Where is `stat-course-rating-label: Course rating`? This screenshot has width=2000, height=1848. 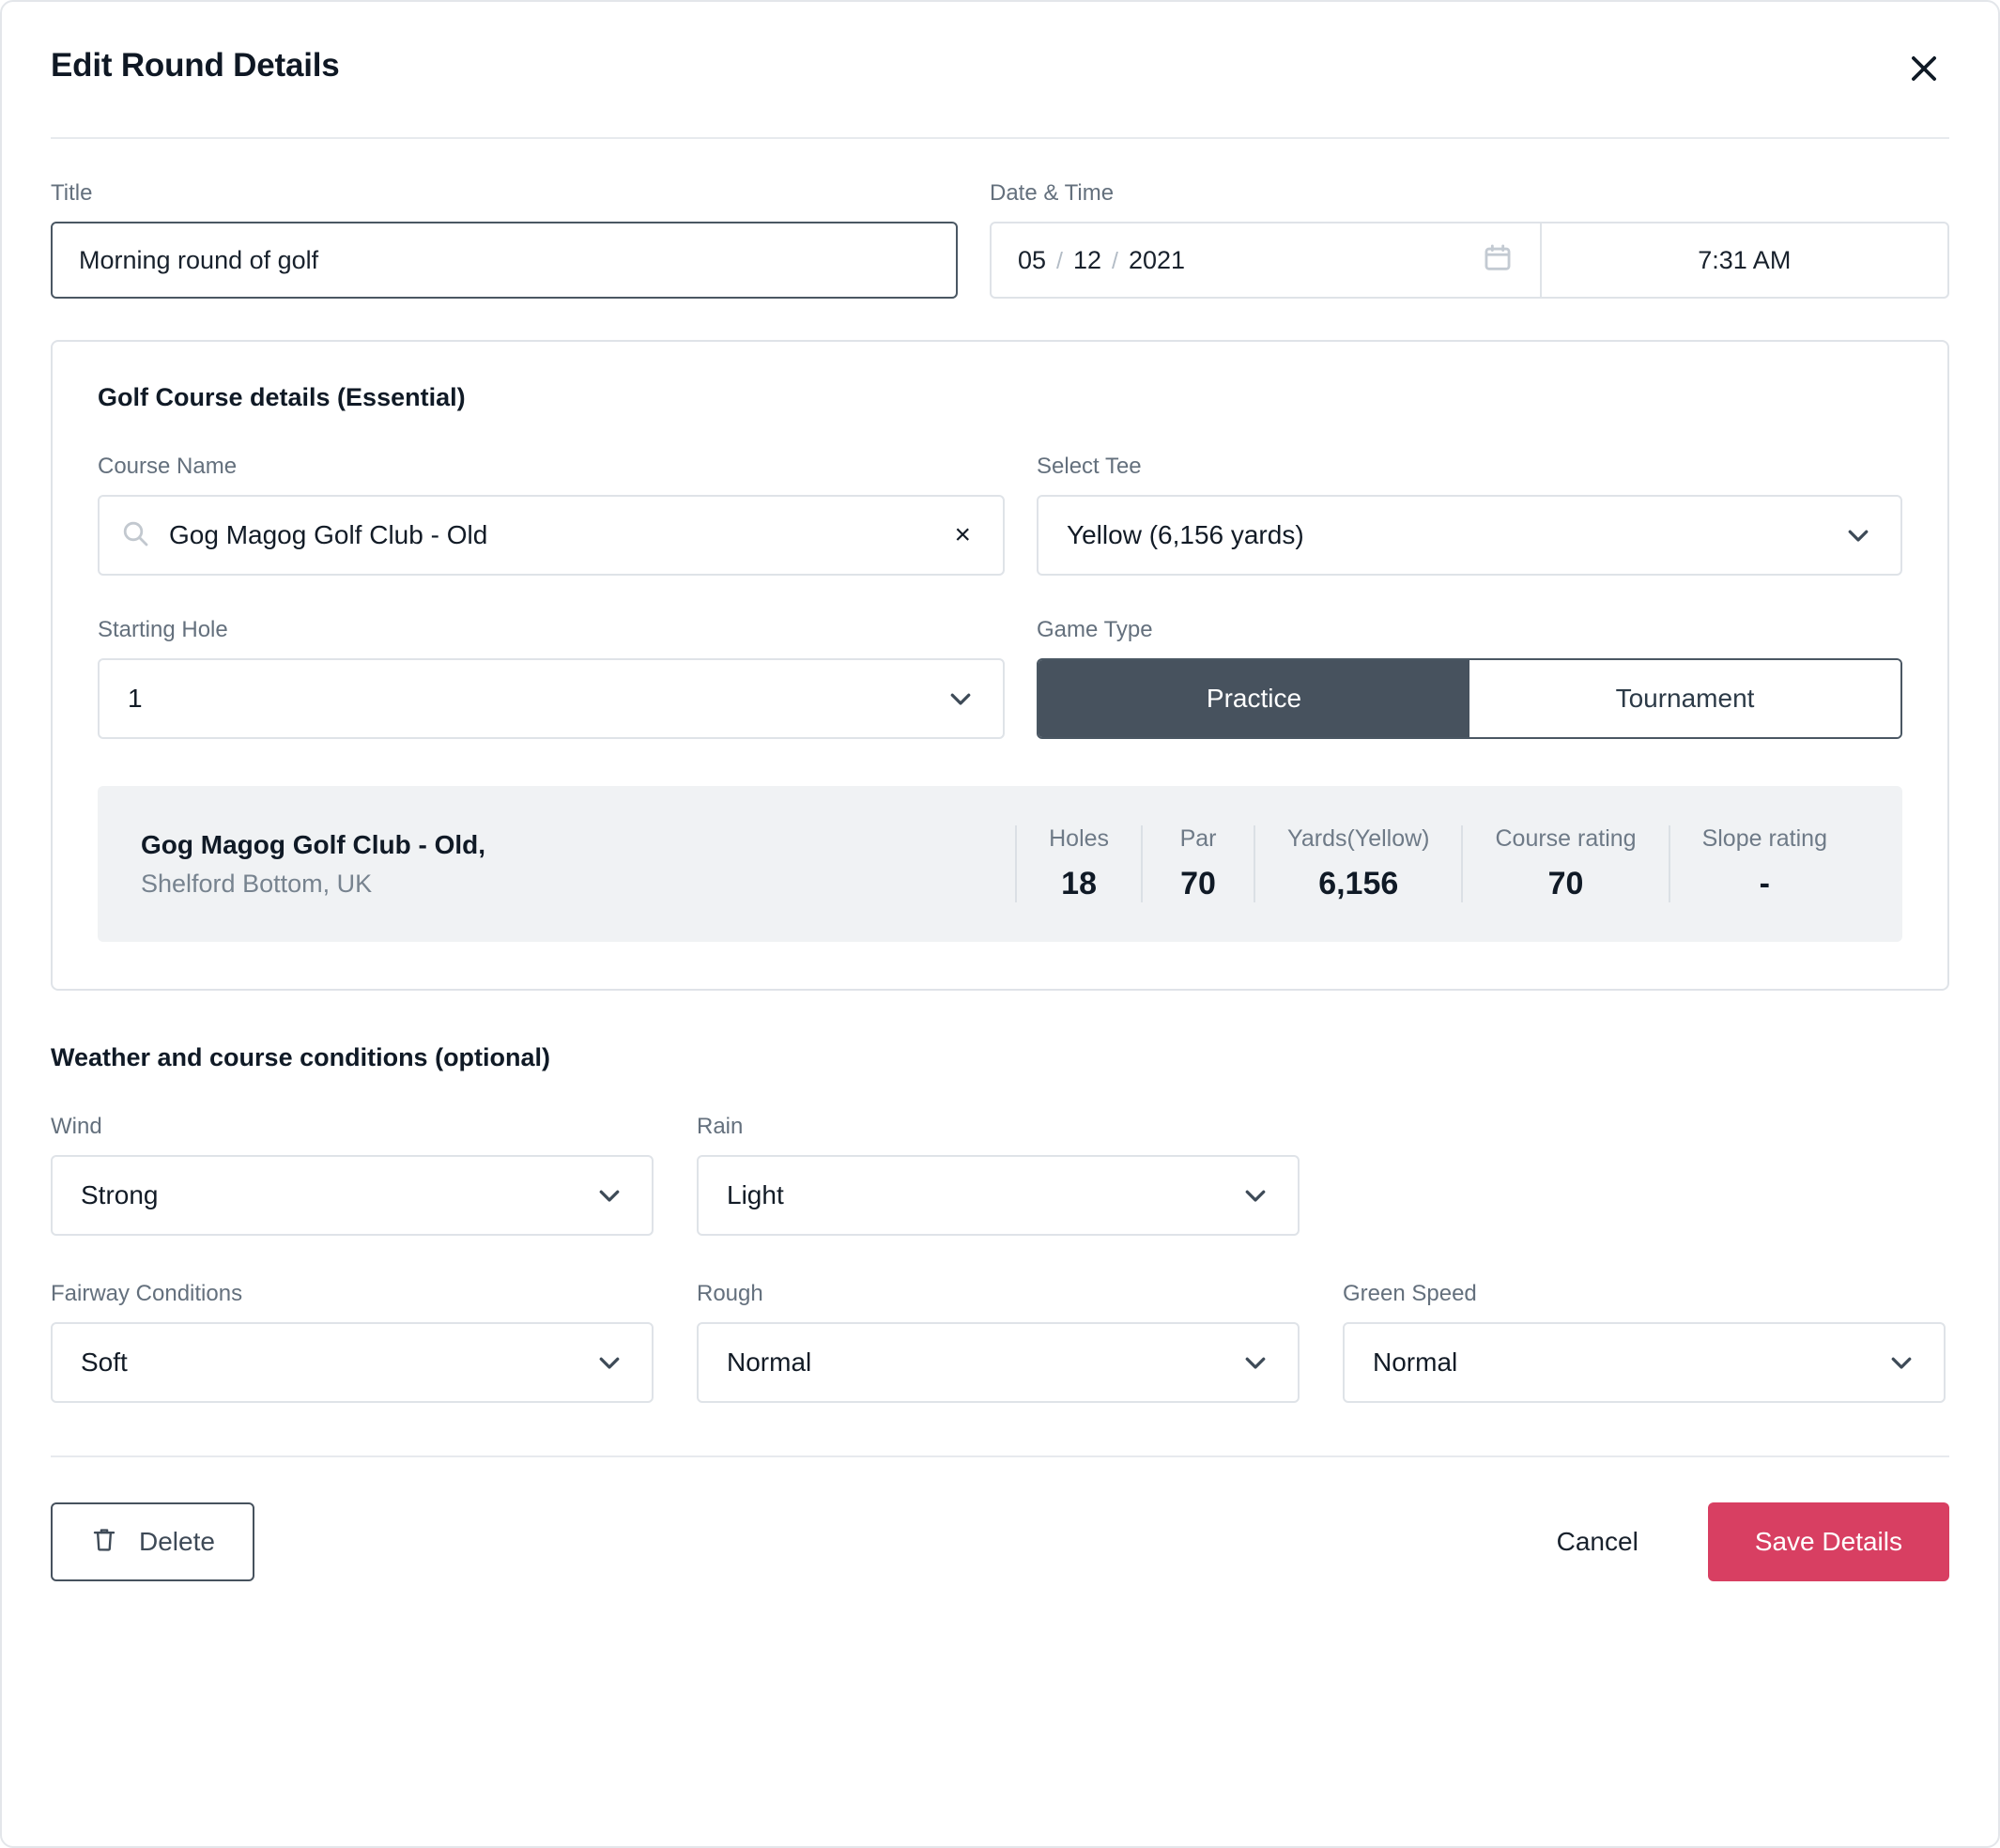 stat-course-rating-label: Course rating is located at coordinates (1566, 838).